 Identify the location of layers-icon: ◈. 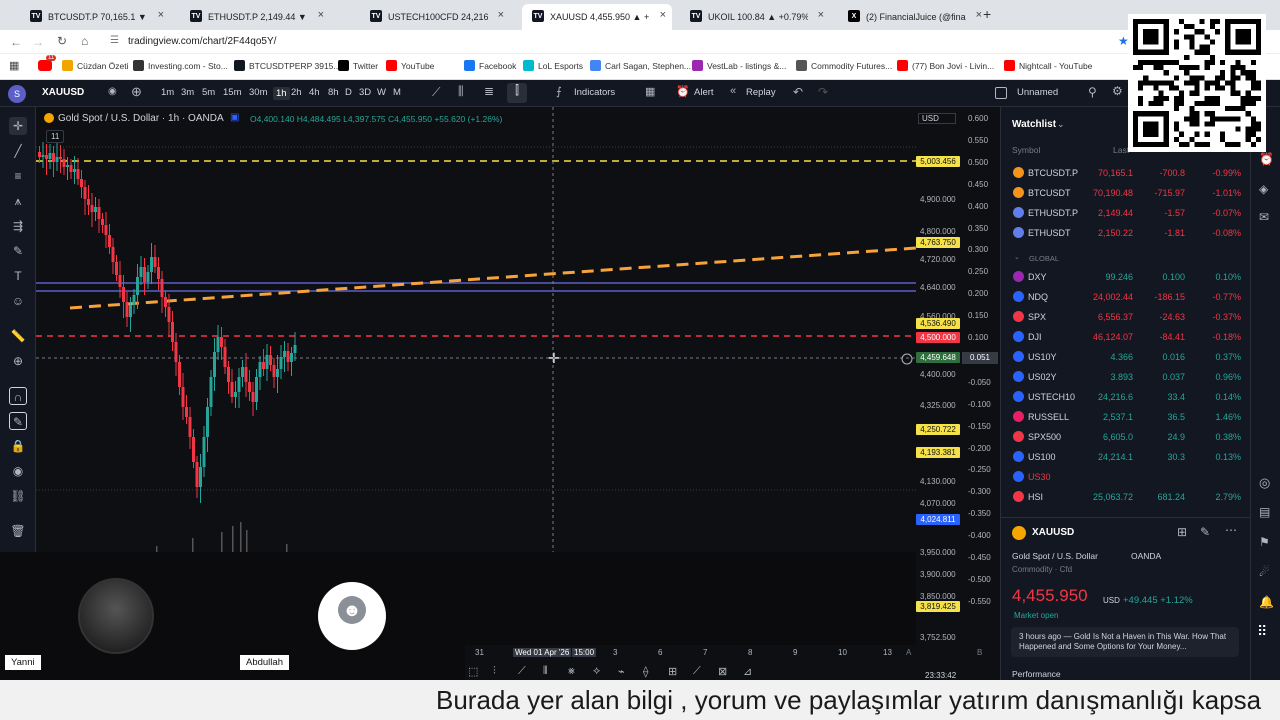
(1263, 189).